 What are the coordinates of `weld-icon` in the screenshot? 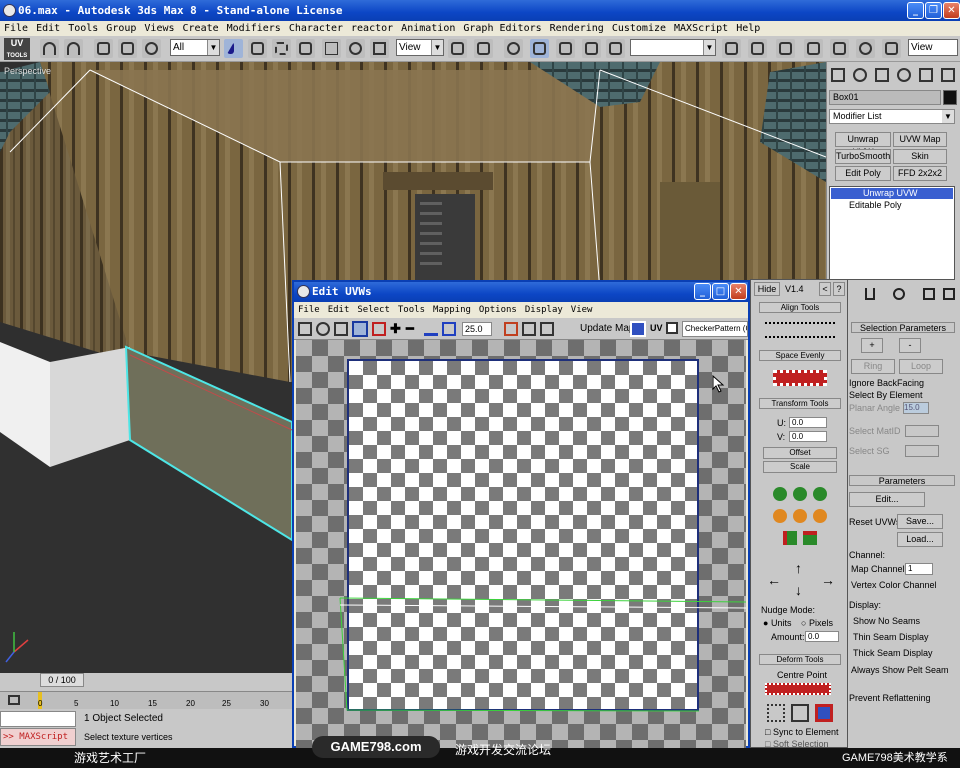 It's located at (529, 329).